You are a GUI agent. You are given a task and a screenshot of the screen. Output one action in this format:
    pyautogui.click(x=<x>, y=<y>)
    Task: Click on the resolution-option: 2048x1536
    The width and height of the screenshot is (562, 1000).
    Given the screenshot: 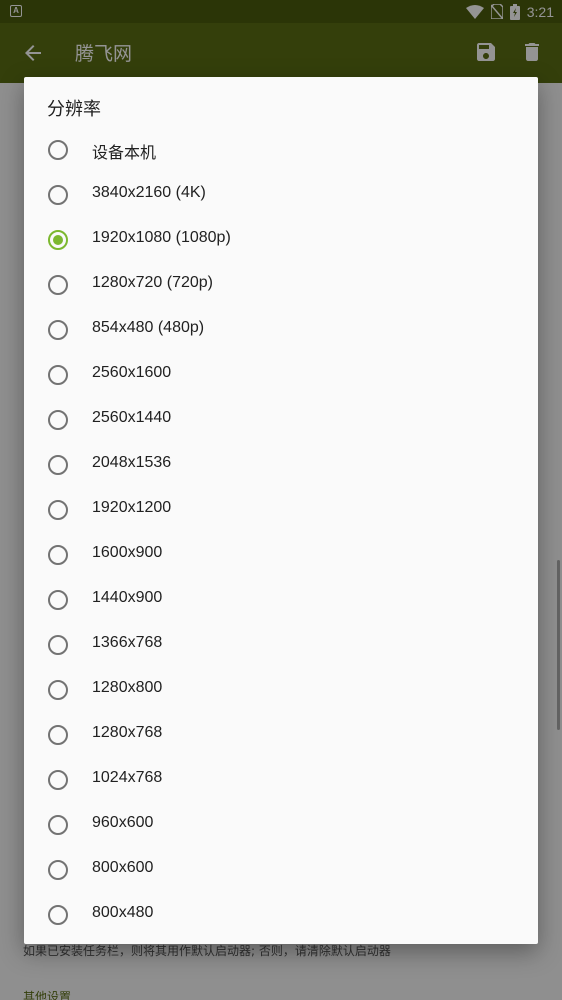 What is the action you would take?
    pyautogui.click(x=281, y=464)
    